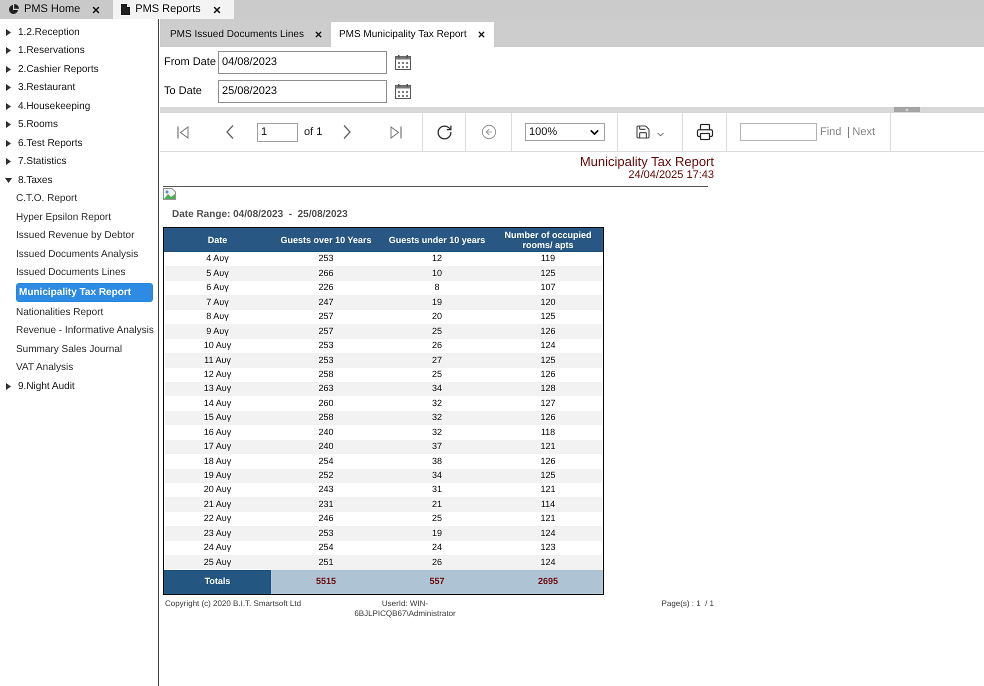 The image size is (984, 686). I want to click on find-link: Find, so click(831, 132).